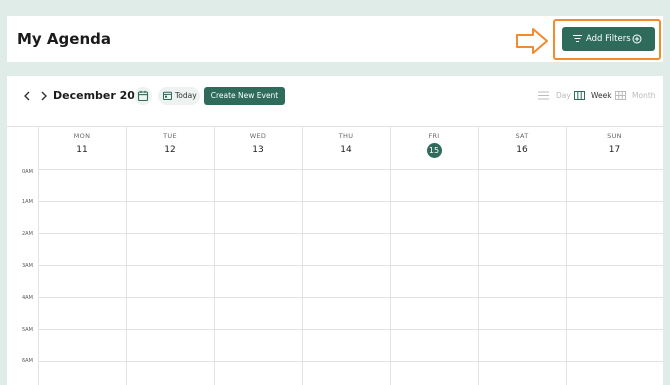 This screenshot has height=385, width=670. What do you see at coordinates (522, 150) in the screenshot?
I see `day-date: 16` at bounding box center [522, 150].